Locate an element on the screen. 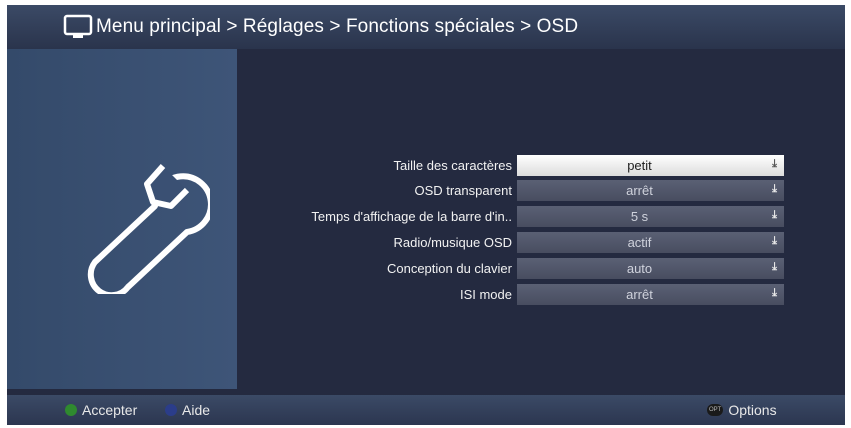 The height and width of the screenshot is (428, 851). help-button: Aide is located at coordinates (187, 410).